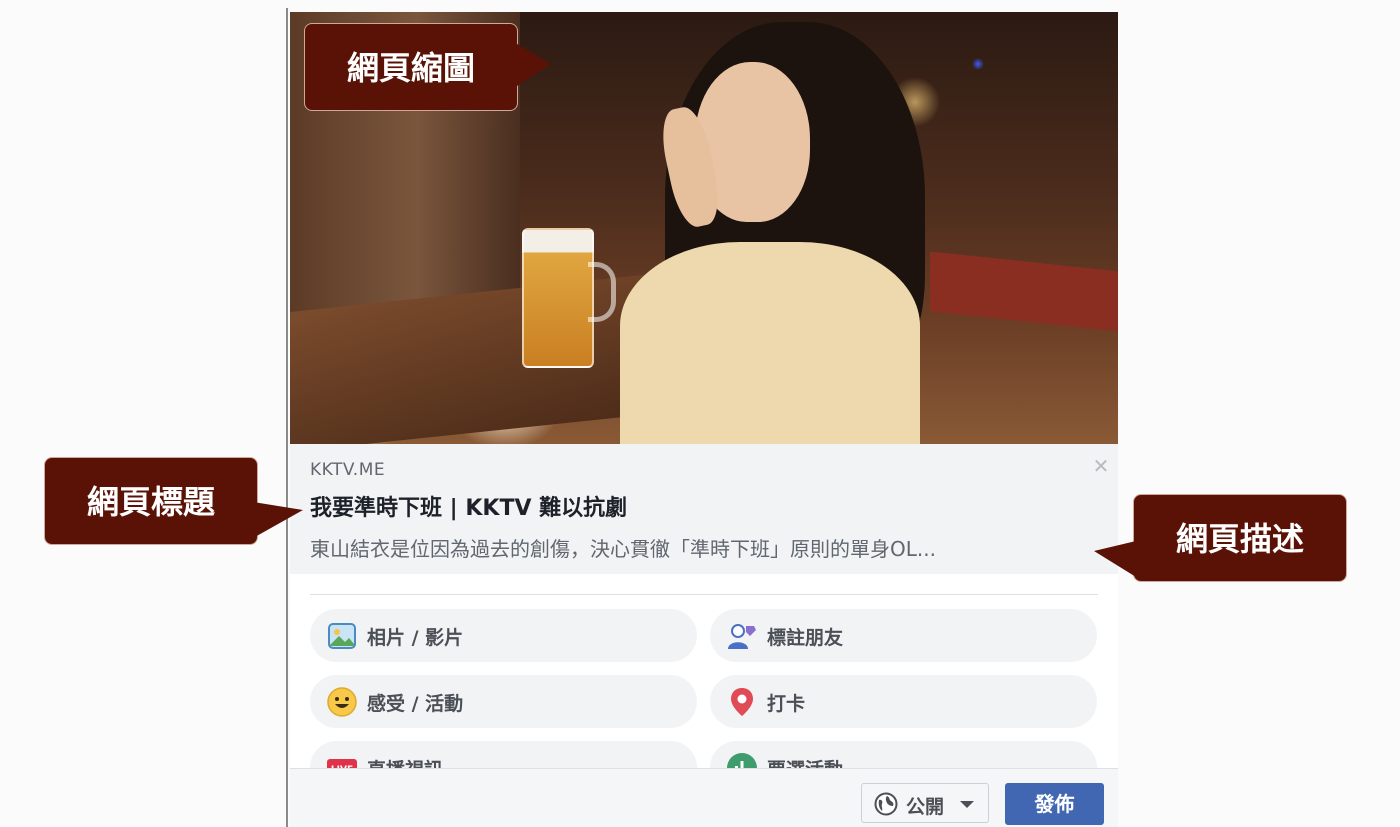 The image size is (1400, 827). I want to click on callout-description: 網頁描述, so click(1220, 538).